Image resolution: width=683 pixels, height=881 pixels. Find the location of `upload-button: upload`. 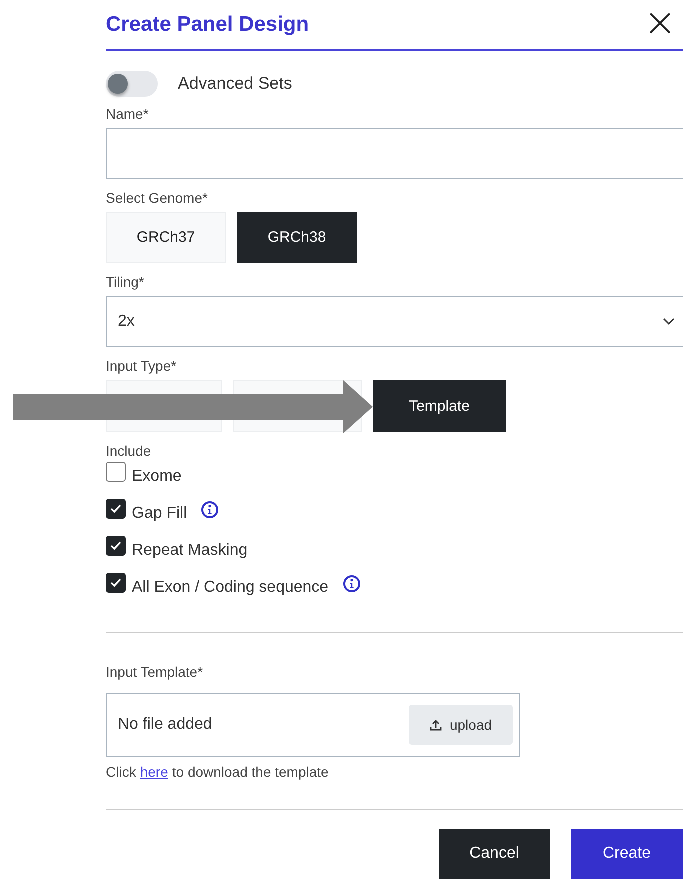

upload-button: upload is located at coordinates (461, 725).